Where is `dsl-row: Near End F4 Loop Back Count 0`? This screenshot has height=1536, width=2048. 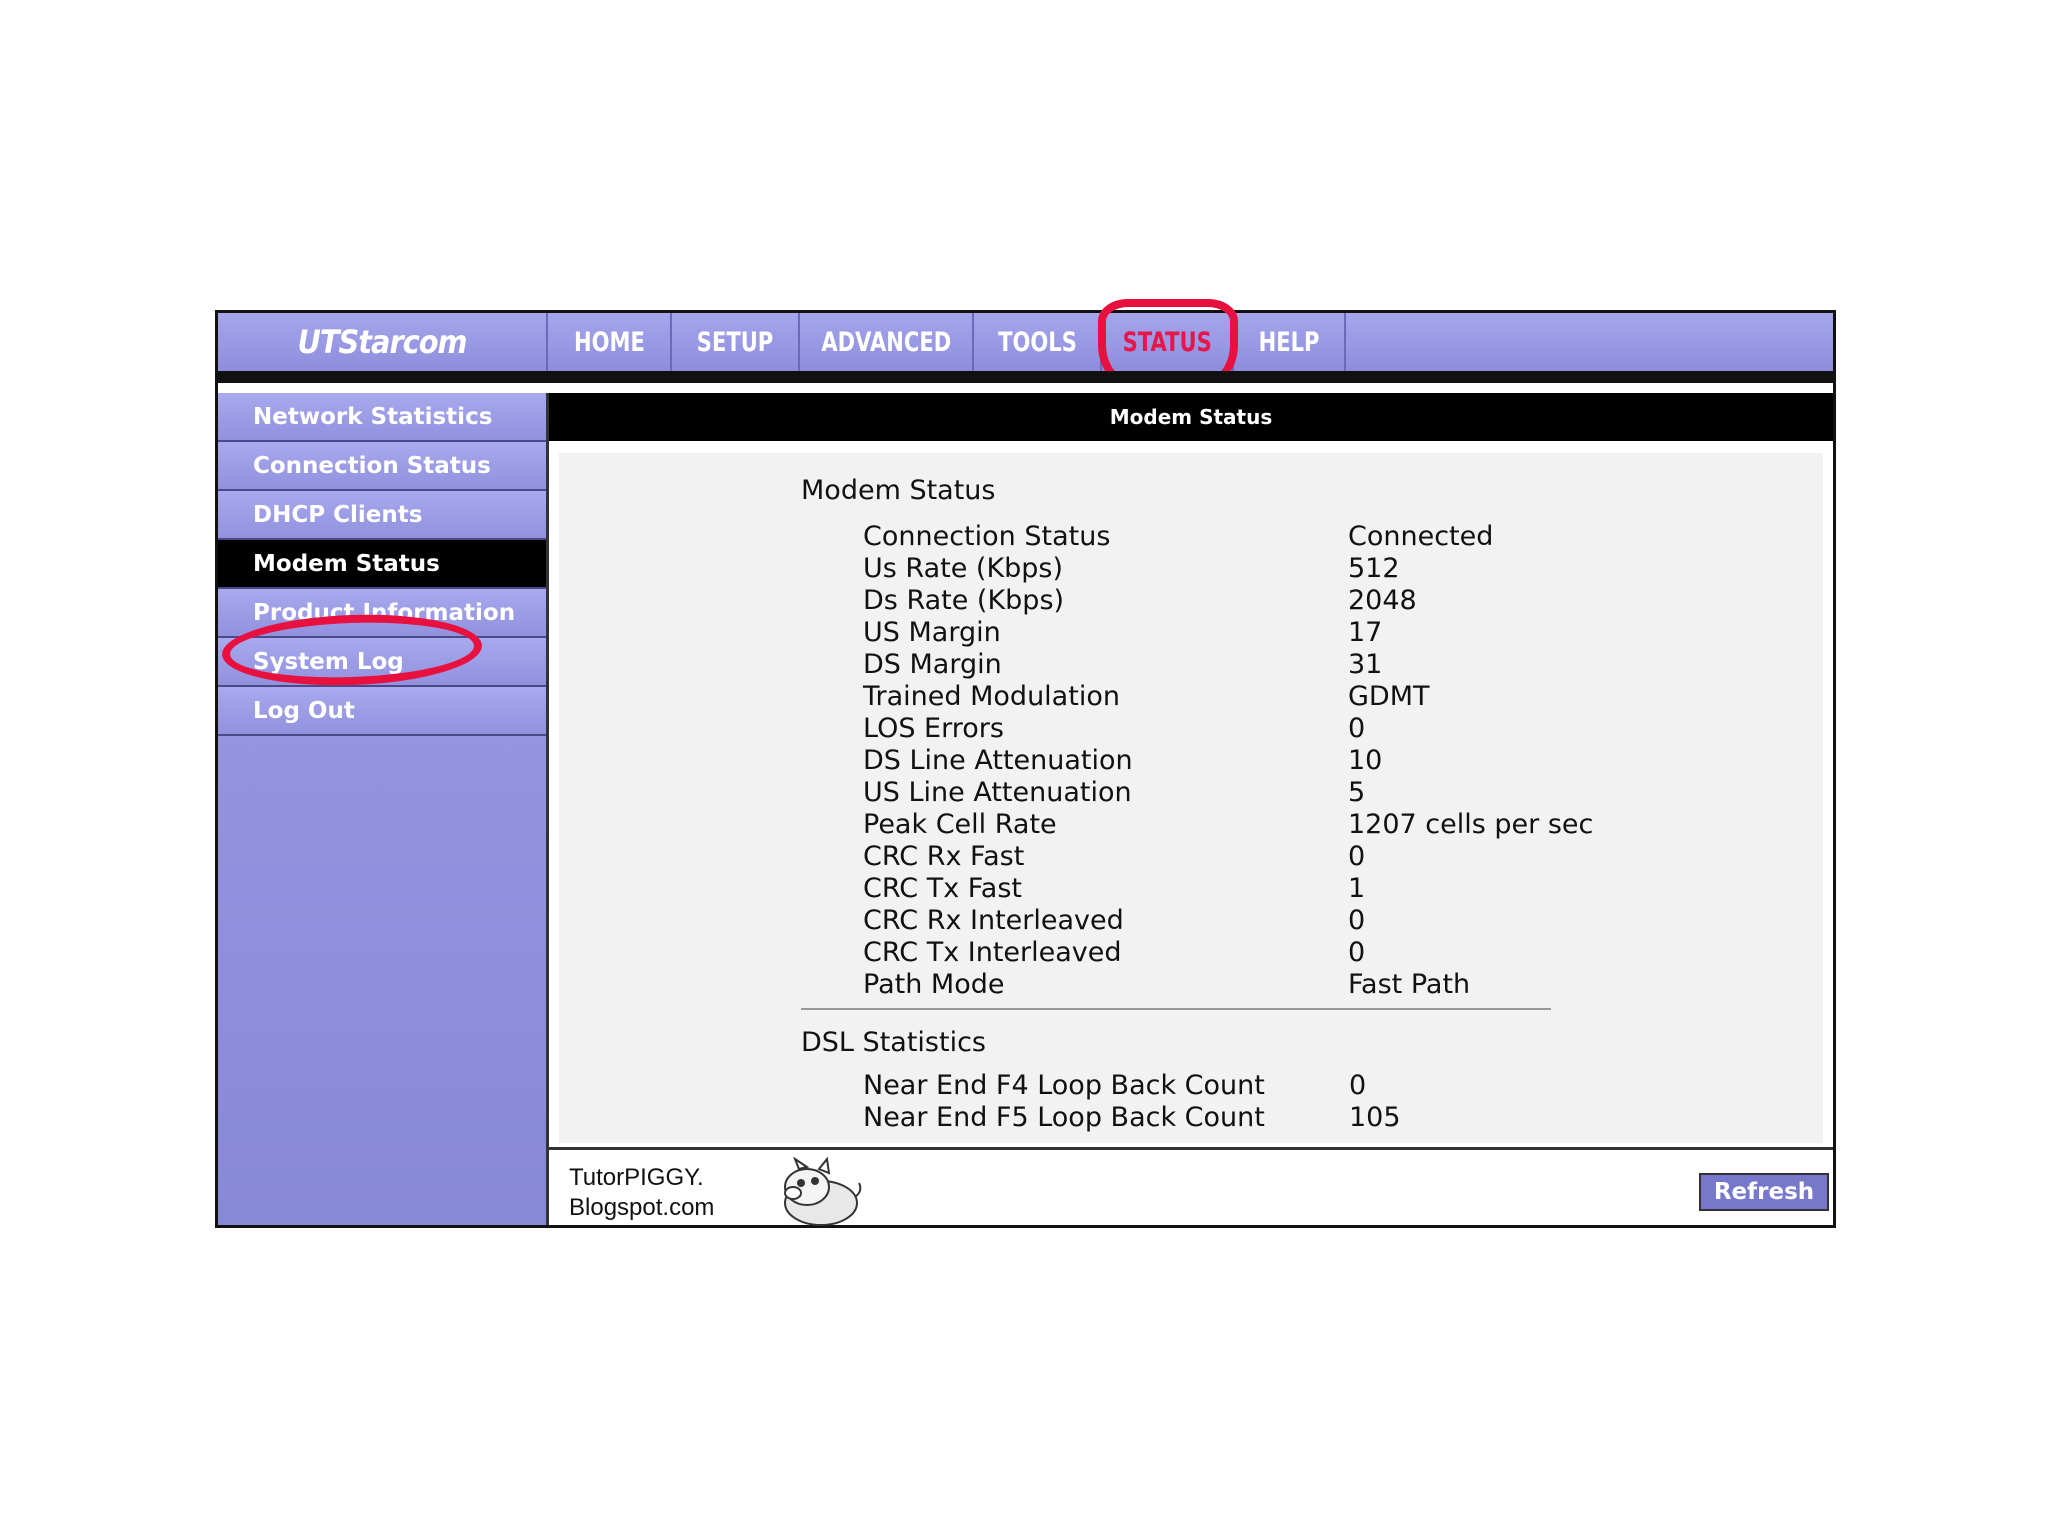
dsl-row: Near End F4 Loop Back Count 0 is located at coordinates (1263, 1086).